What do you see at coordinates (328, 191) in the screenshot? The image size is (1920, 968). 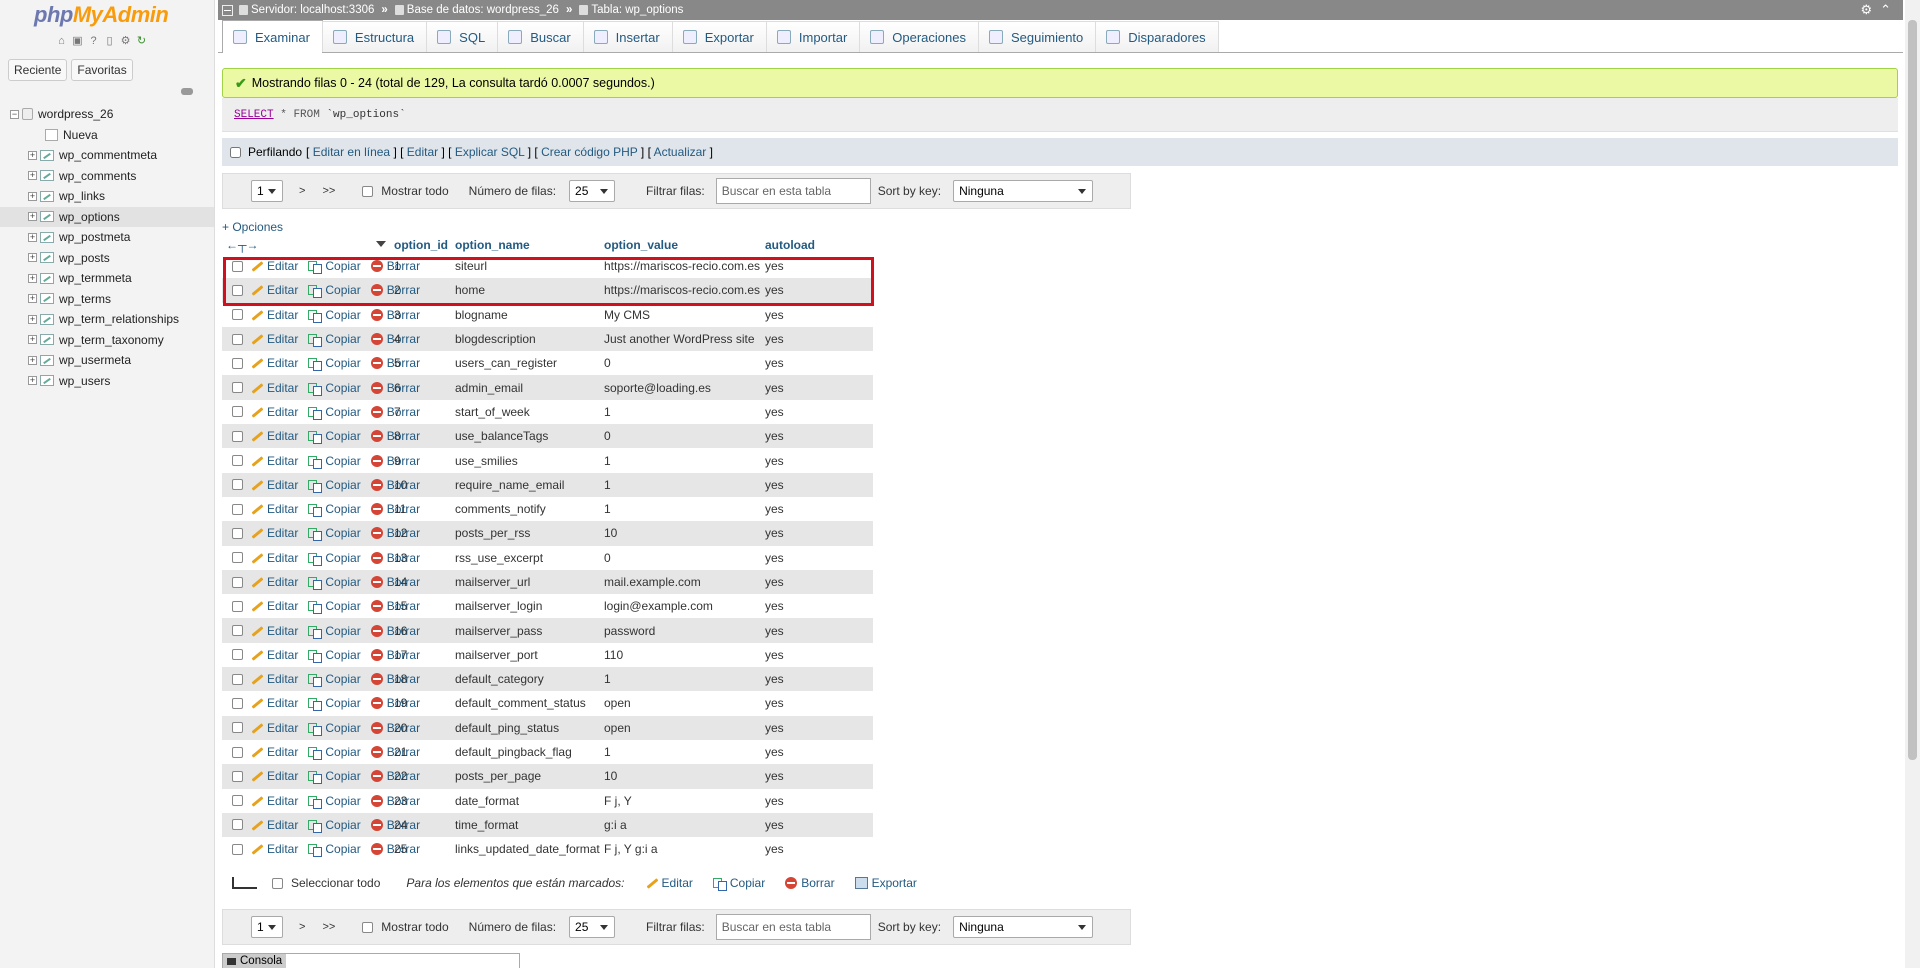 I see `last-page-button: >>` at bounding box center [328, 191].